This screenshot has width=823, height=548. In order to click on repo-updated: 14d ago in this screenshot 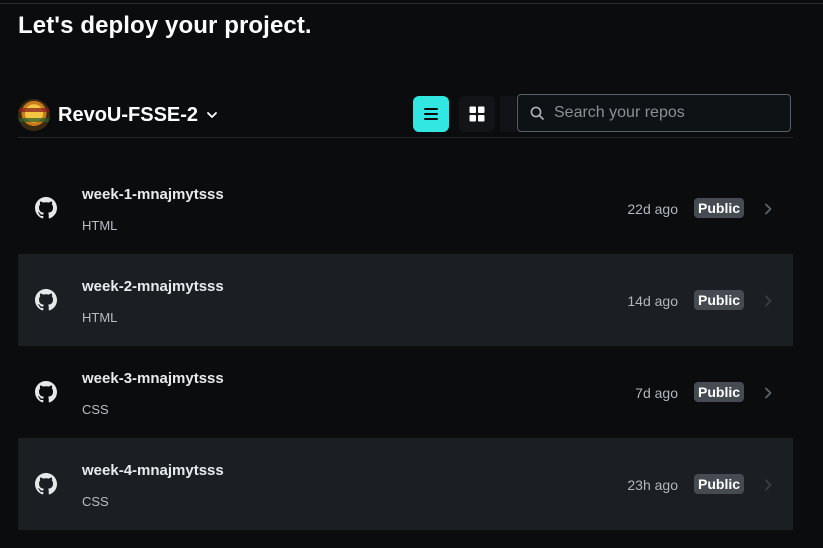, I will do `click(652, 301)`.